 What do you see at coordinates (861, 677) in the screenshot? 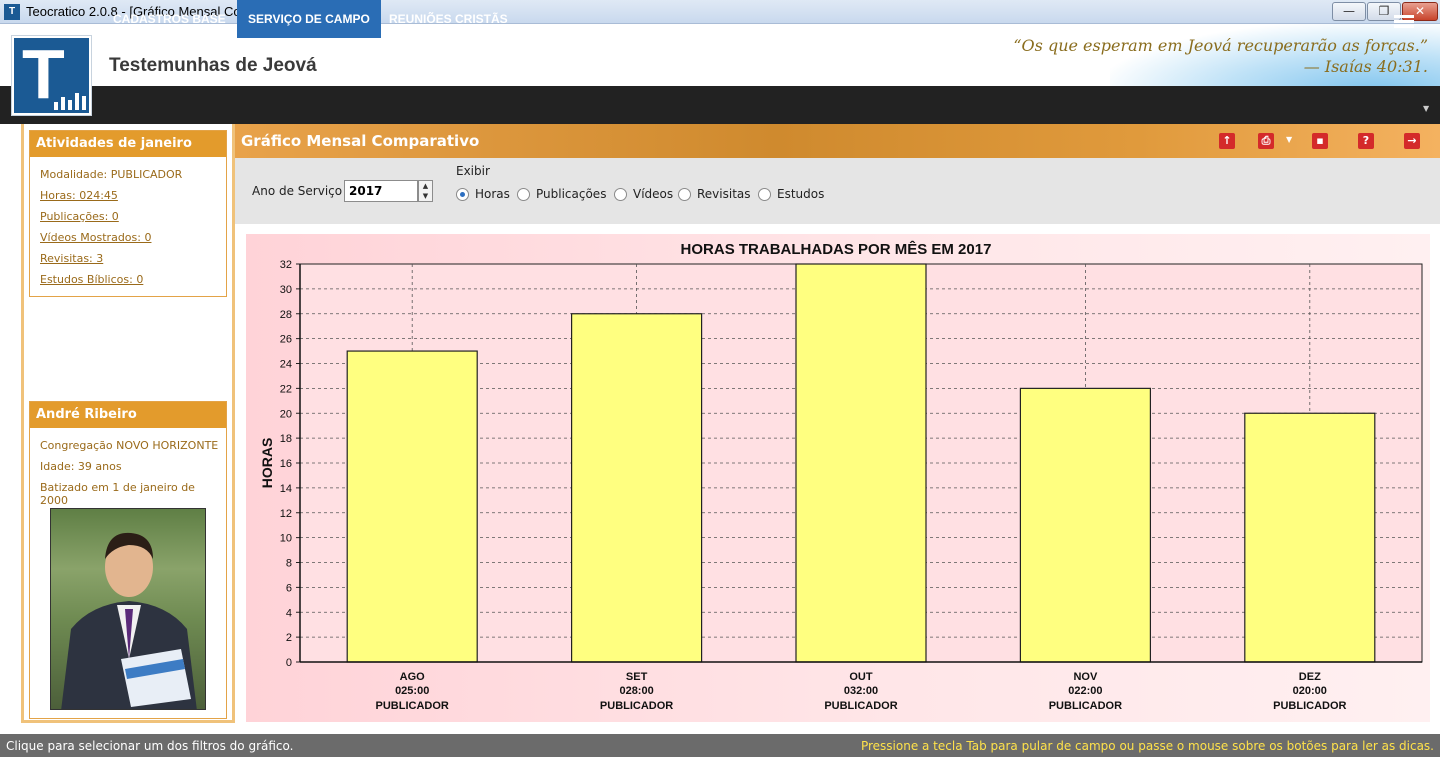
I see `x-tick-label: OUT` at bounding box center [861, 677].